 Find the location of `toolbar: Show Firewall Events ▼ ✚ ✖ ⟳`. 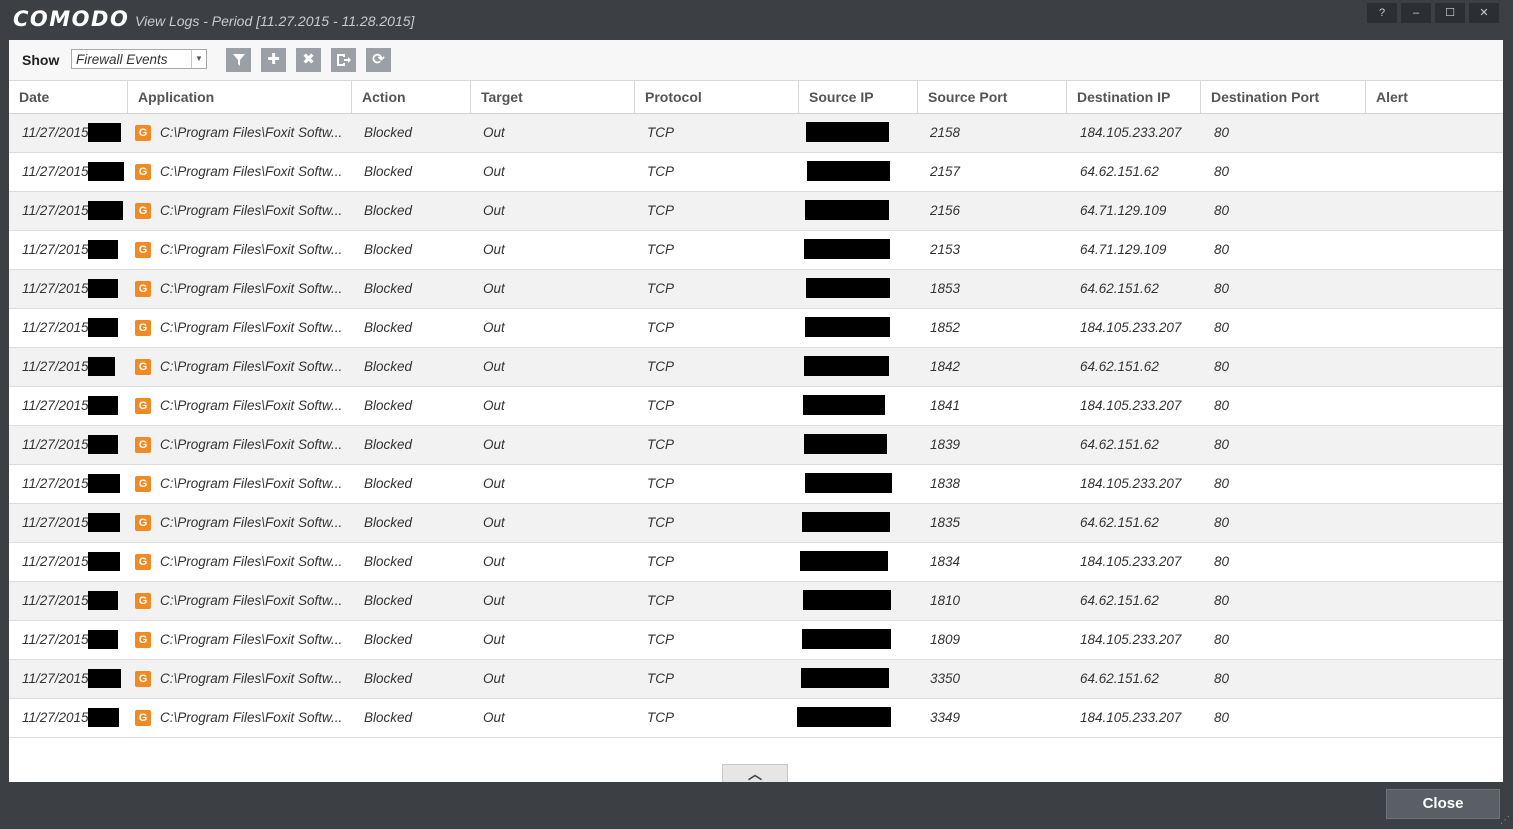

toolbar: Show Firewall Events ▼ ✚ ✖ ⟳ is located at coordinates (756, 60).